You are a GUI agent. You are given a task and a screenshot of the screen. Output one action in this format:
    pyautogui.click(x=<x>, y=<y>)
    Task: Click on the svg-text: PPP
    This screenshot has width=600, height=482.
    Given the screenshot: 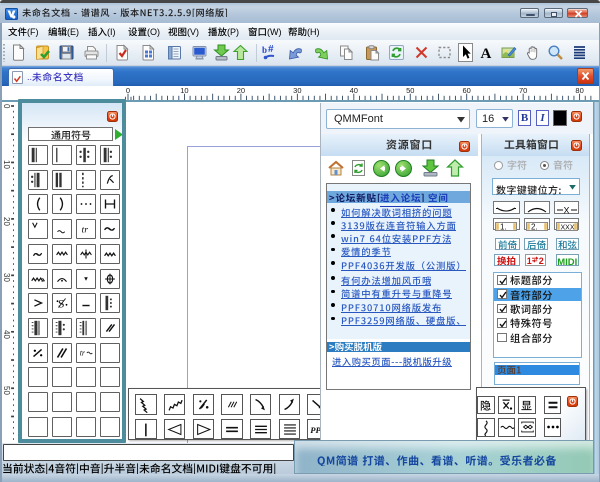 What is the action you would take?
    pyautogui.click(x=315, y=430)
    